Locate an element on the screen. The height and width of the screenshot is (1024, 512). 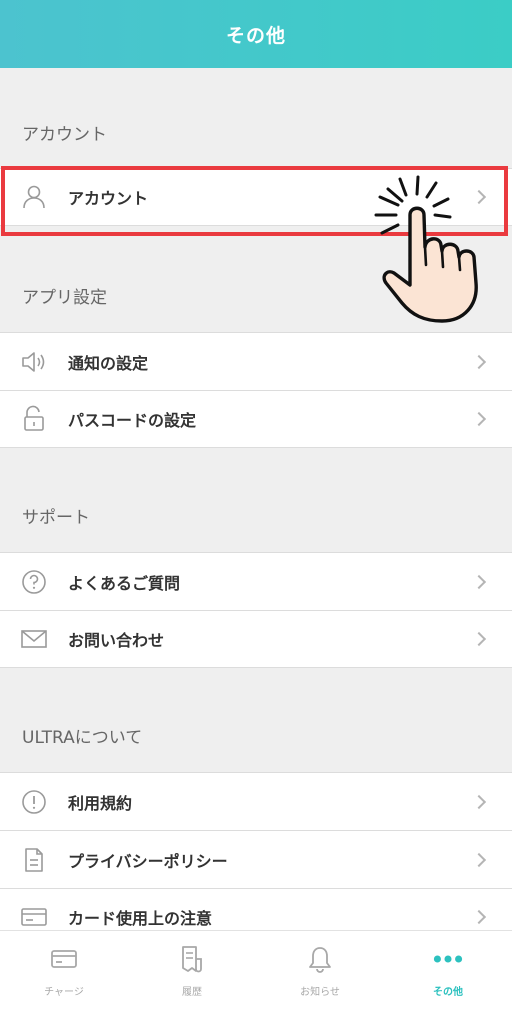
section-title-account: アカウント is located at coordinates (64, 135).